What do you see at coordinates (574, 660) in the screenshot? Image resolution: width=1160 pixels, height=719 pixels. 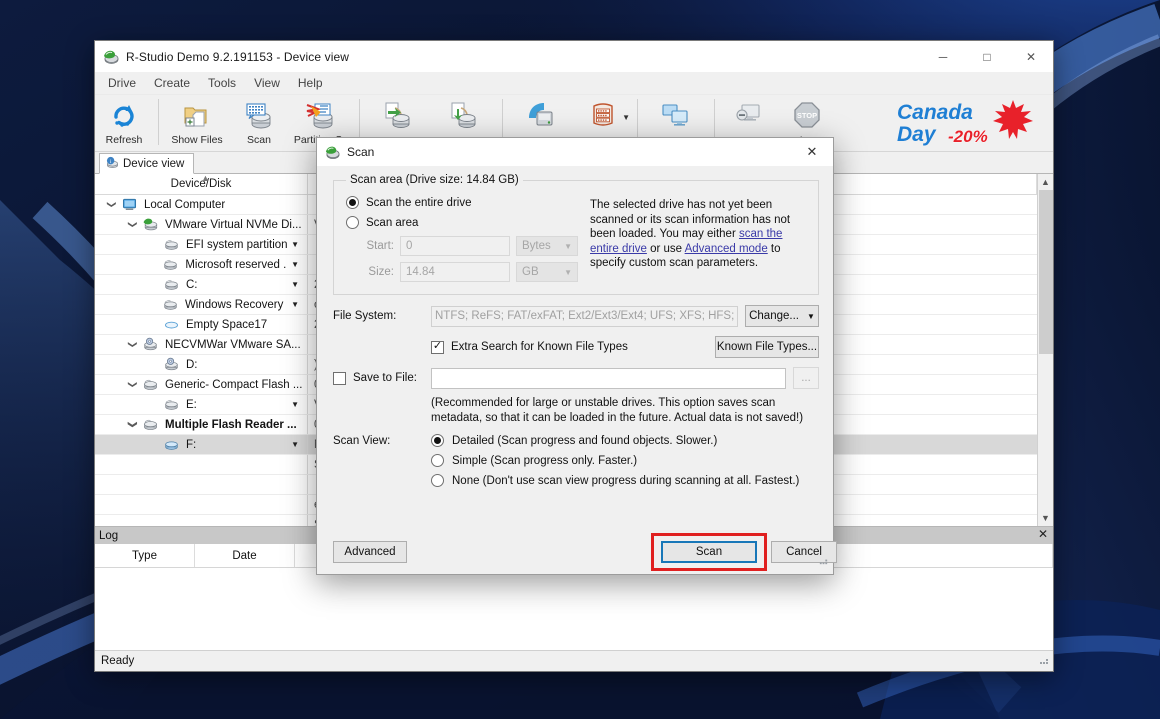 I see `status-bar: Ready` at bounding box center [574, 660].